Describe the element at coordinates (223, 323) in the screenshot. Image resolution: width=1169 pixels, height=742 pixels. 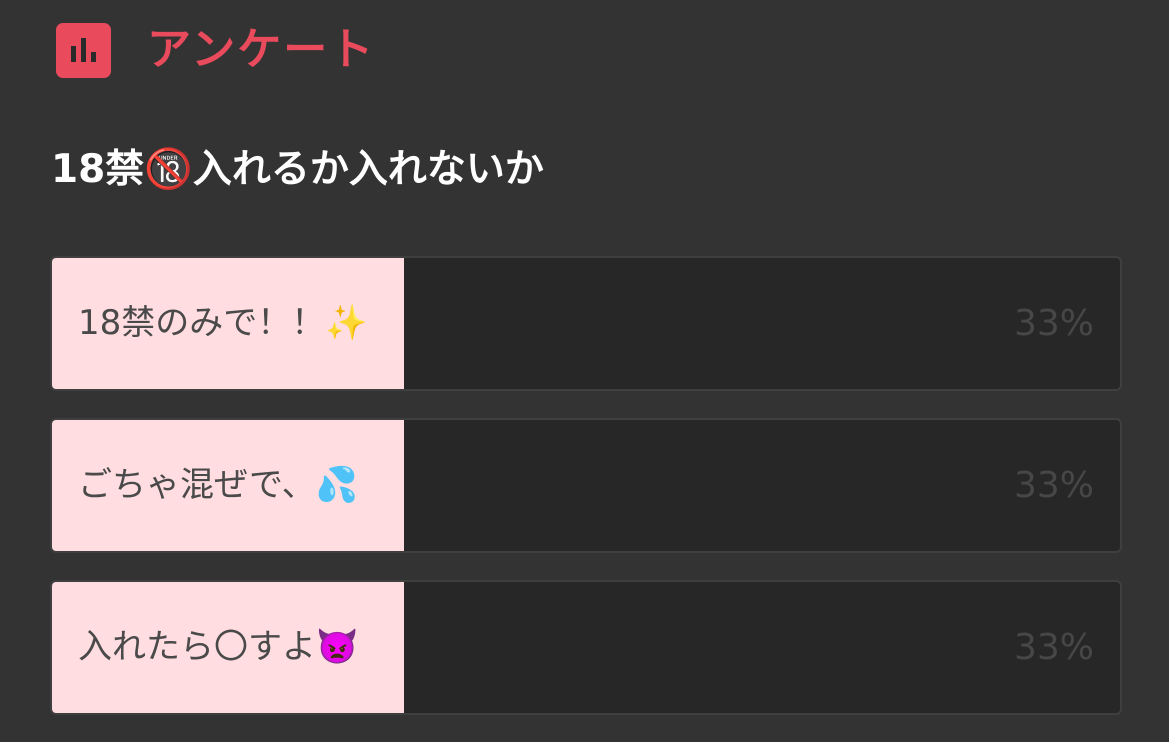
I see `poll-option-1-label: 18禁のみで！！✨` at that location.